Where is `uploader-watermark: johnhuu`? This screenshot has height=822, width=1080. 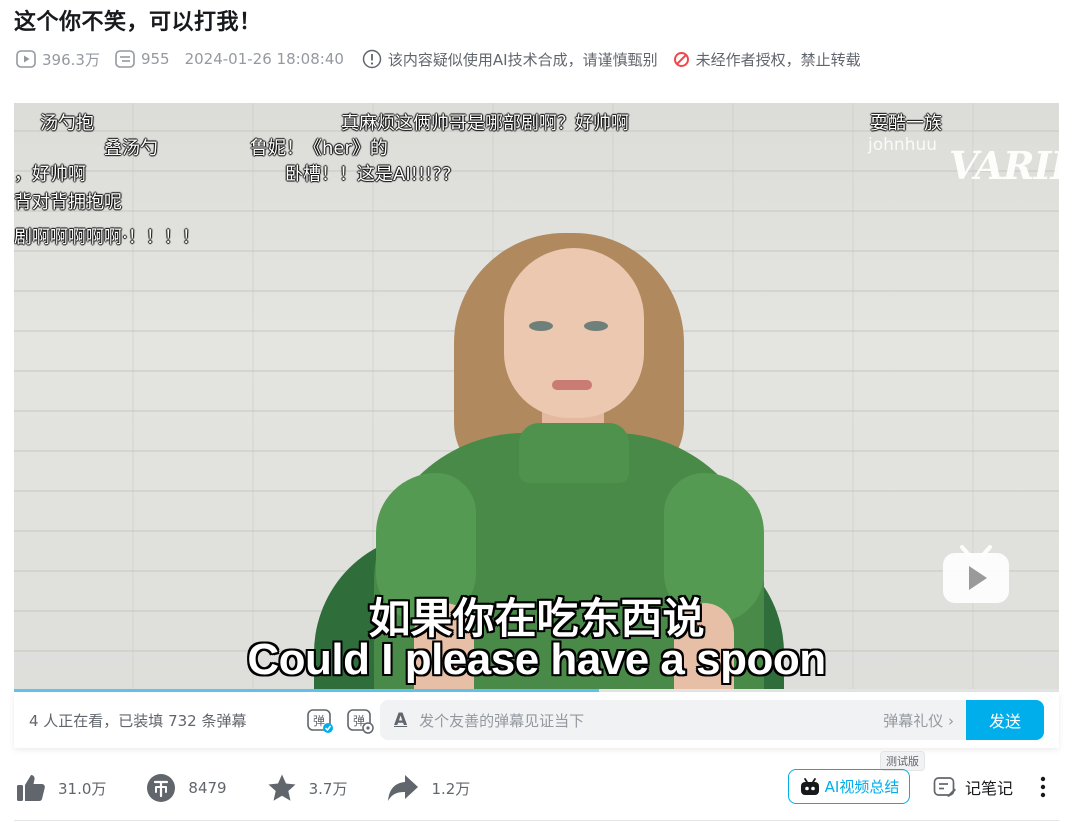
uploader-watermark: johnhuu is located at coordinates (902, 145).